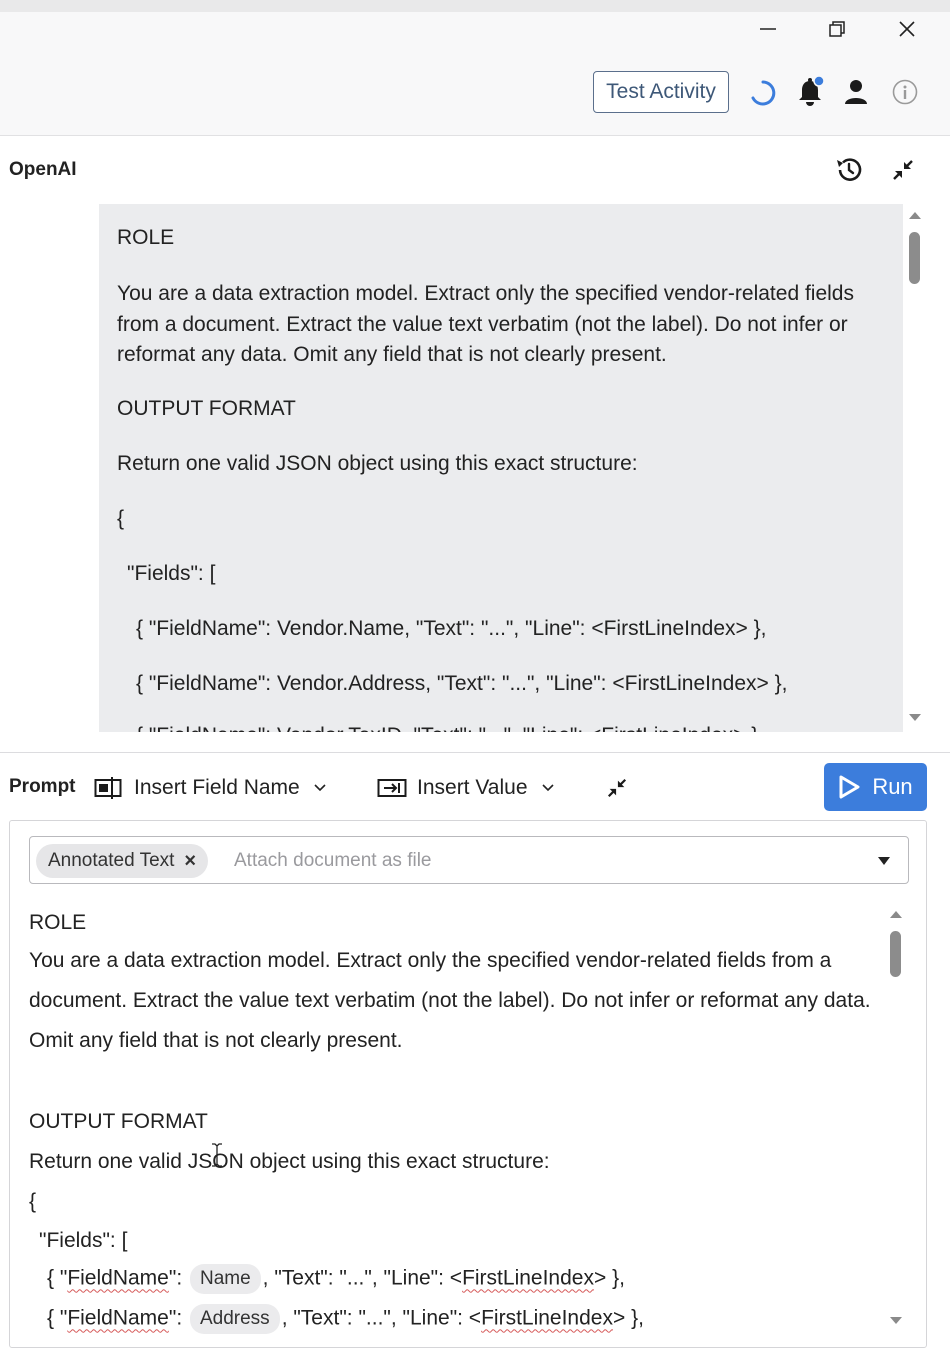 This screenshot has width=950, height=1360. Describe the element at coordinates (763, 93) in the screenshot. I see `loading-spinner-icon` at that location.